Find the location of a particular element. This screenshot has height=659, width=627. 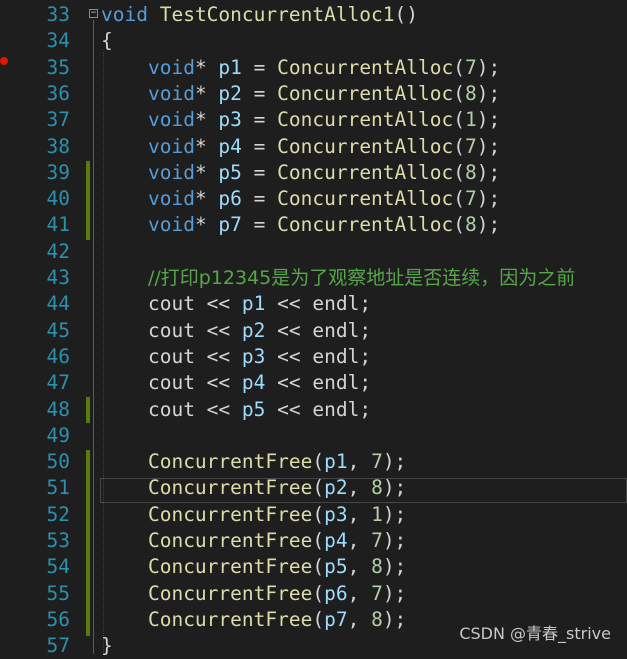

code-line: 54 ConcurrentFree(p5, 8); is located at coordinates (313, 567).